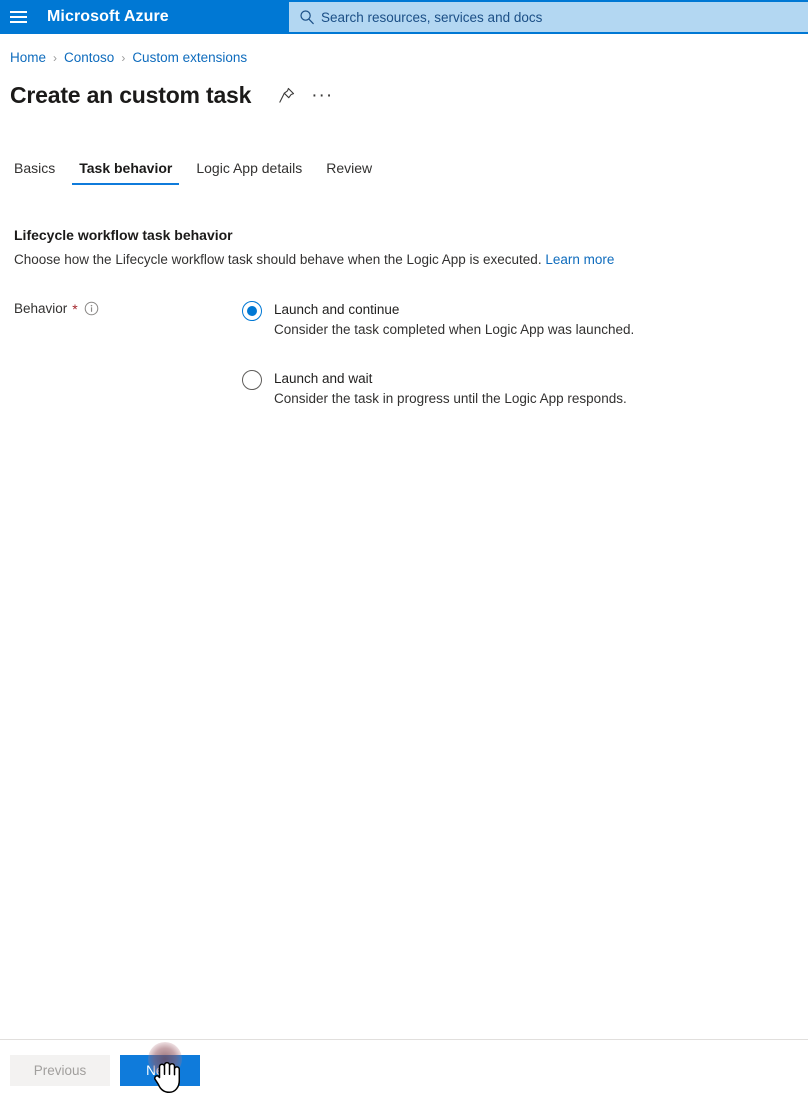 Image resolution: width=808 pixels, height=1100 pixels. Describe the element at coordinates (126, 168) in the screenshot. I see `tab-label: Task behavior` at that location.